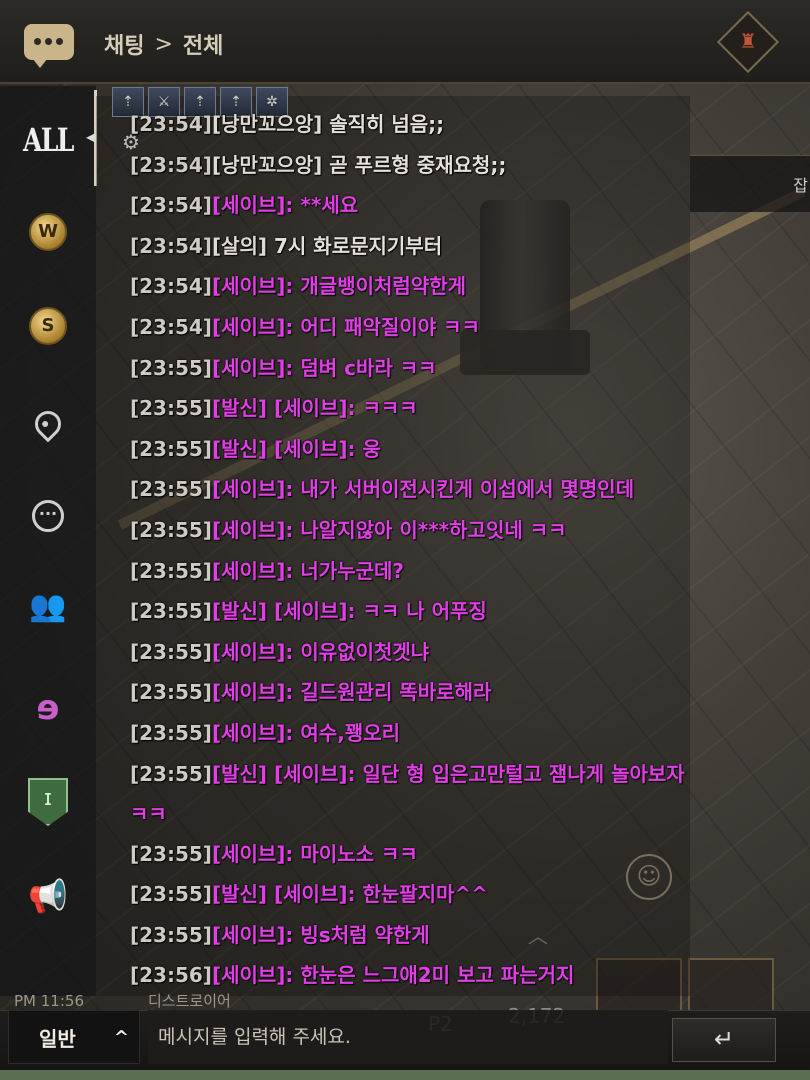  I want to click on chat-message: [23:55][세이브]: 빙s처럼 약한게, so click(430, 935).